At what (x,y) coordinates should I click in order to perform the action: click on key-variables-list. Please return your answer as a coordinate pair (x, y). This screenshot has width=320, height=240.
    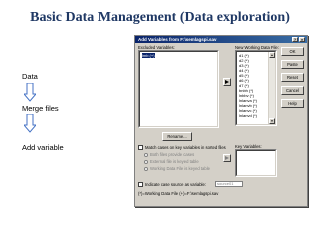
    Looking at the image, I should click on (256, 163).